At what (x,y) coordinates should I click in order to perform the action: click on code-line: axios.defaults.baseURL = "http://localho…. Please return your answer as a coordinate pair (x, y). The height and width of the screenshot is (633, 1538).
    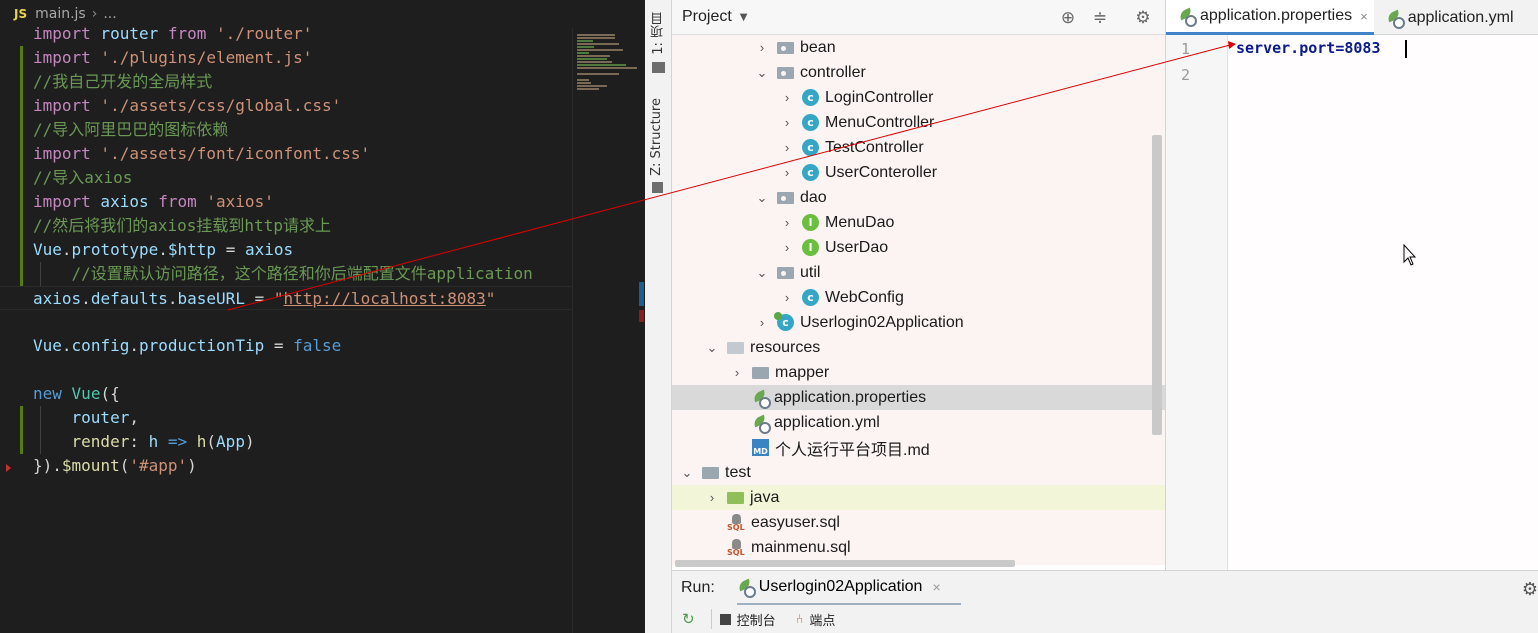
    Looking at the image, I should click on (286, 298).